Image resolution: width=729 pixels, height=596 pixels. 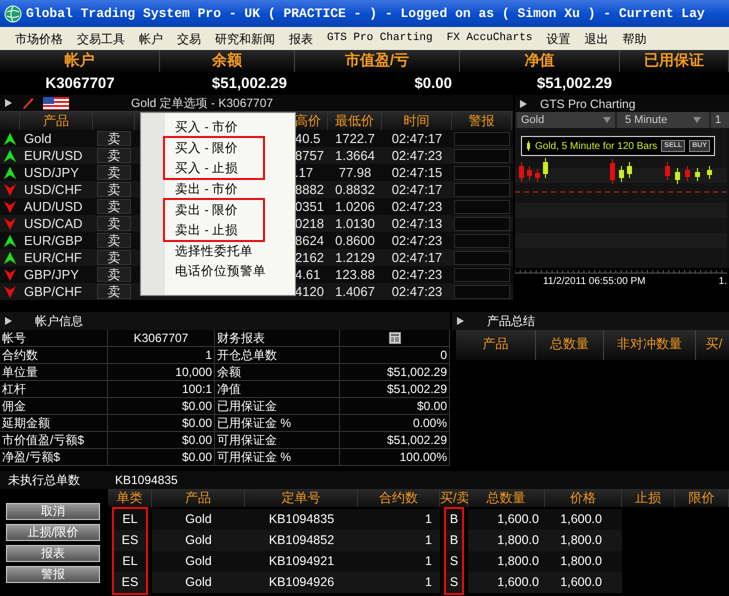 What do you see at coordinates (720, 120) in the screenshot?
I see `dropdown: 1` at bounding box center [720, 120].